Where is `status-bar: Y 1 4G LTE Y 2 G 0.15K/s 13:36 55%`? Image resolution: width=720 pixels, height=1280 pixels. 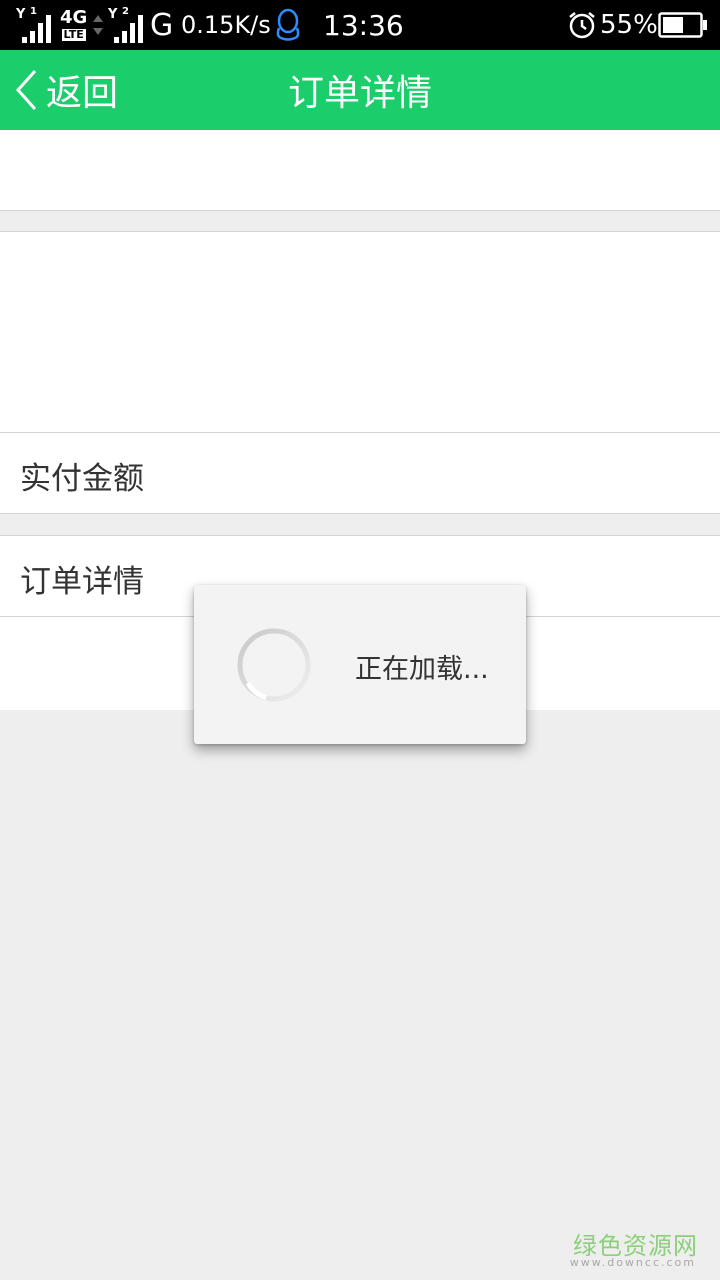 status-bar: Y 1 4G LTE Y 2 G 0.15K/s 13:36 55% is located at coordinates (360, 25).